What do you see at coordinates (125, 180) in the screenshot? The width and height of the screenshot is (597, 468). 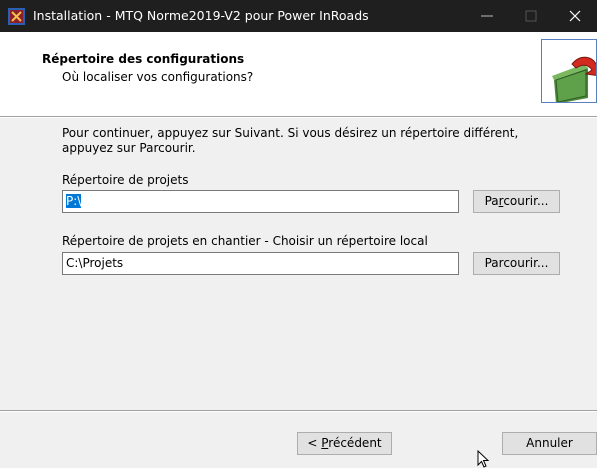 I see `projects-directory-label: Répertoire de projets` at bounding box center [125, 180].